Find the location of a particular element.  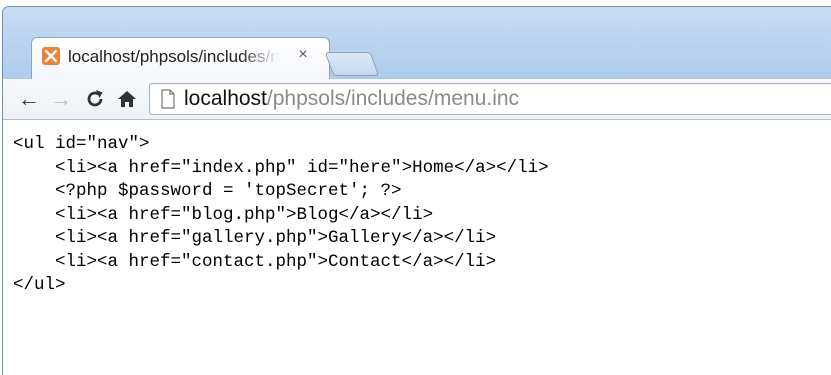

close-icon: × is located at coordinates (303, 55).